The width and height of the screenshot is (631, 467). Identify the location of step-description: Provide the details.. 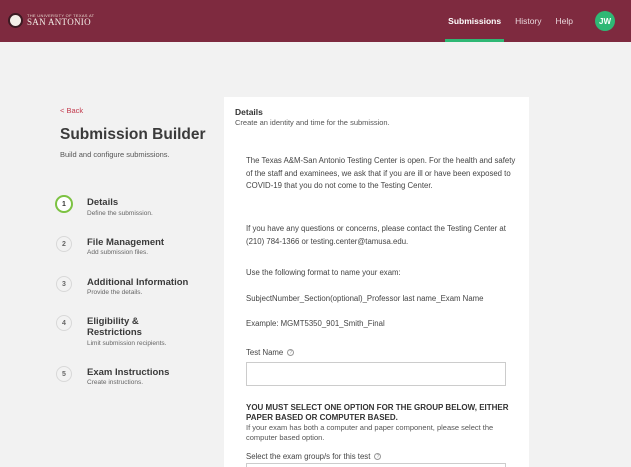
(115, 292).